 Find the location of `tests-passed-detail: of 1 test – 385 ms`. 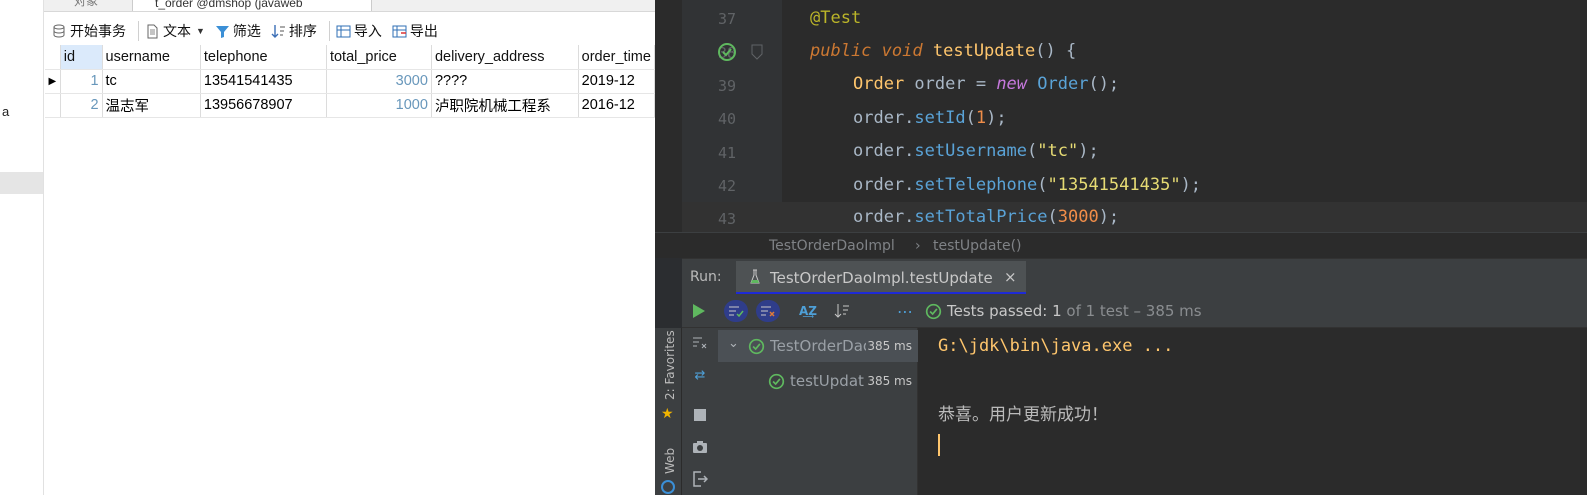

tests-passed-detail: of 1 test – 385 ms is located at coordinates (1134, 311).